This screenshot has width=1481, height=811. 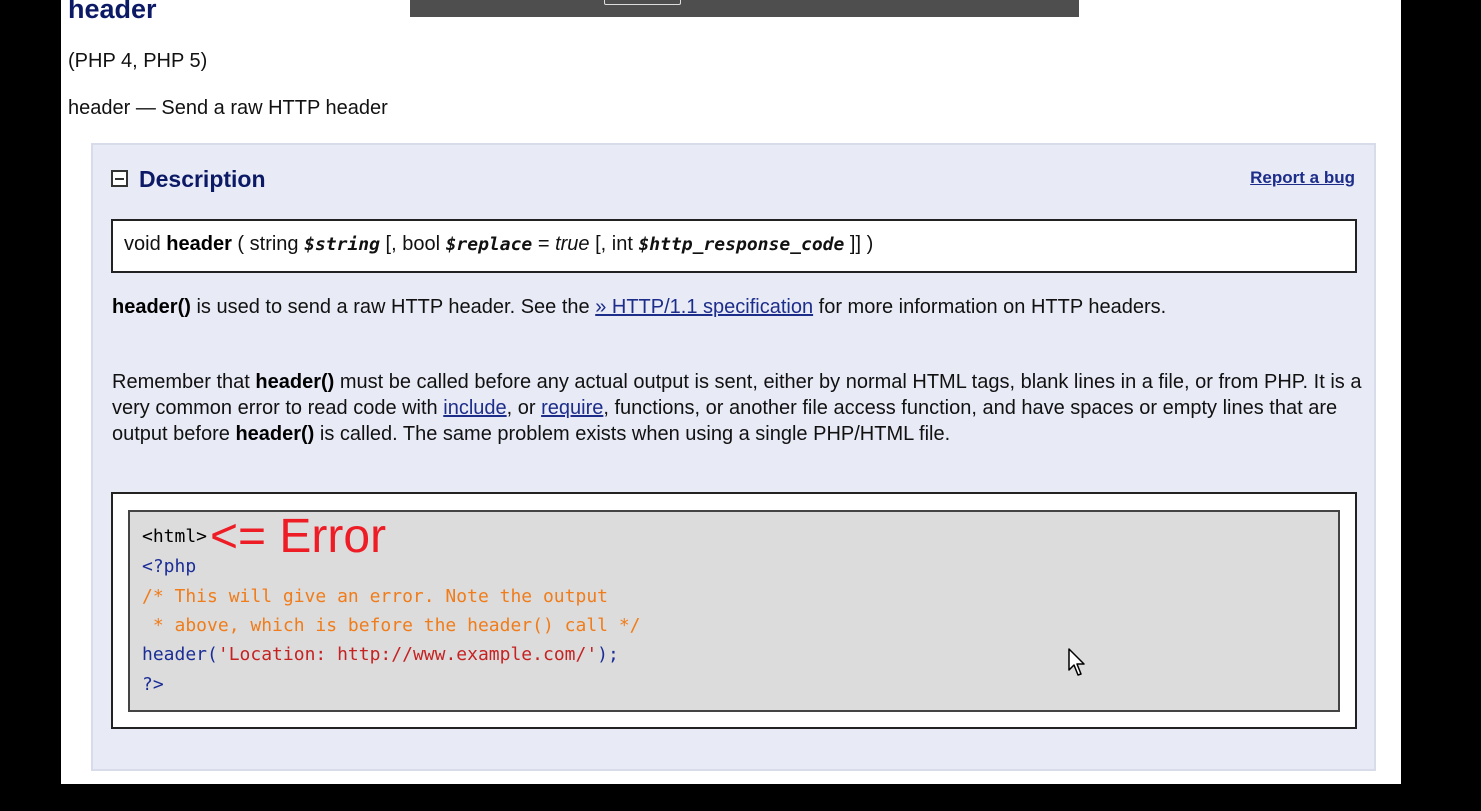 What do you see at coordinates (153, 684) in the screenshot?
I see `code-line-php-close: ?>` at bounding box center [153, 684].